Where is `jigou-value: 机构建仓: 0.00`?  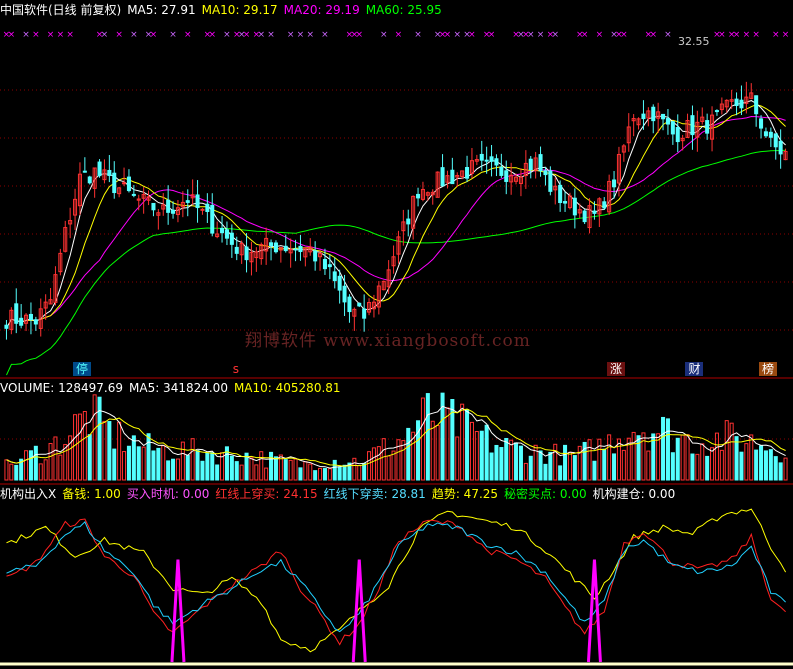 jigou-value: 机构建仓: 0.00 is located at coordinates (634, 494).